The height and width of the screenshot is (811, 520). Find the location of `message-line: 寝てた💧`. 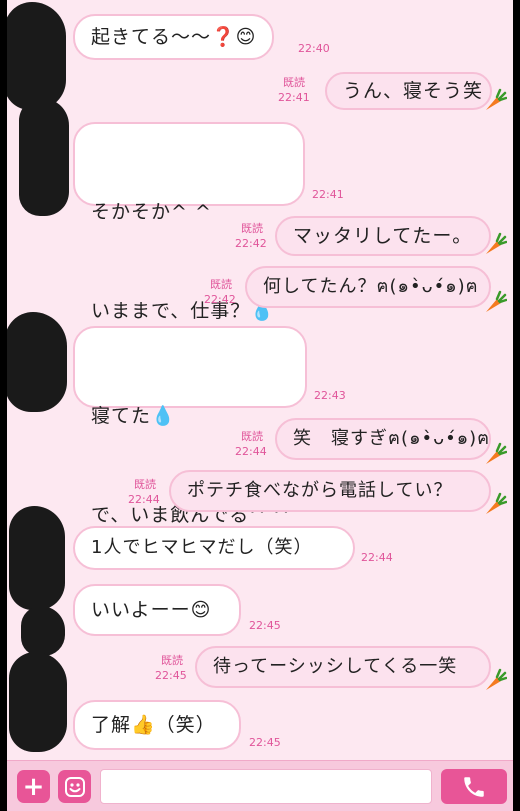

message-line: 寝てた💧 is located at coordinates (133, 416).